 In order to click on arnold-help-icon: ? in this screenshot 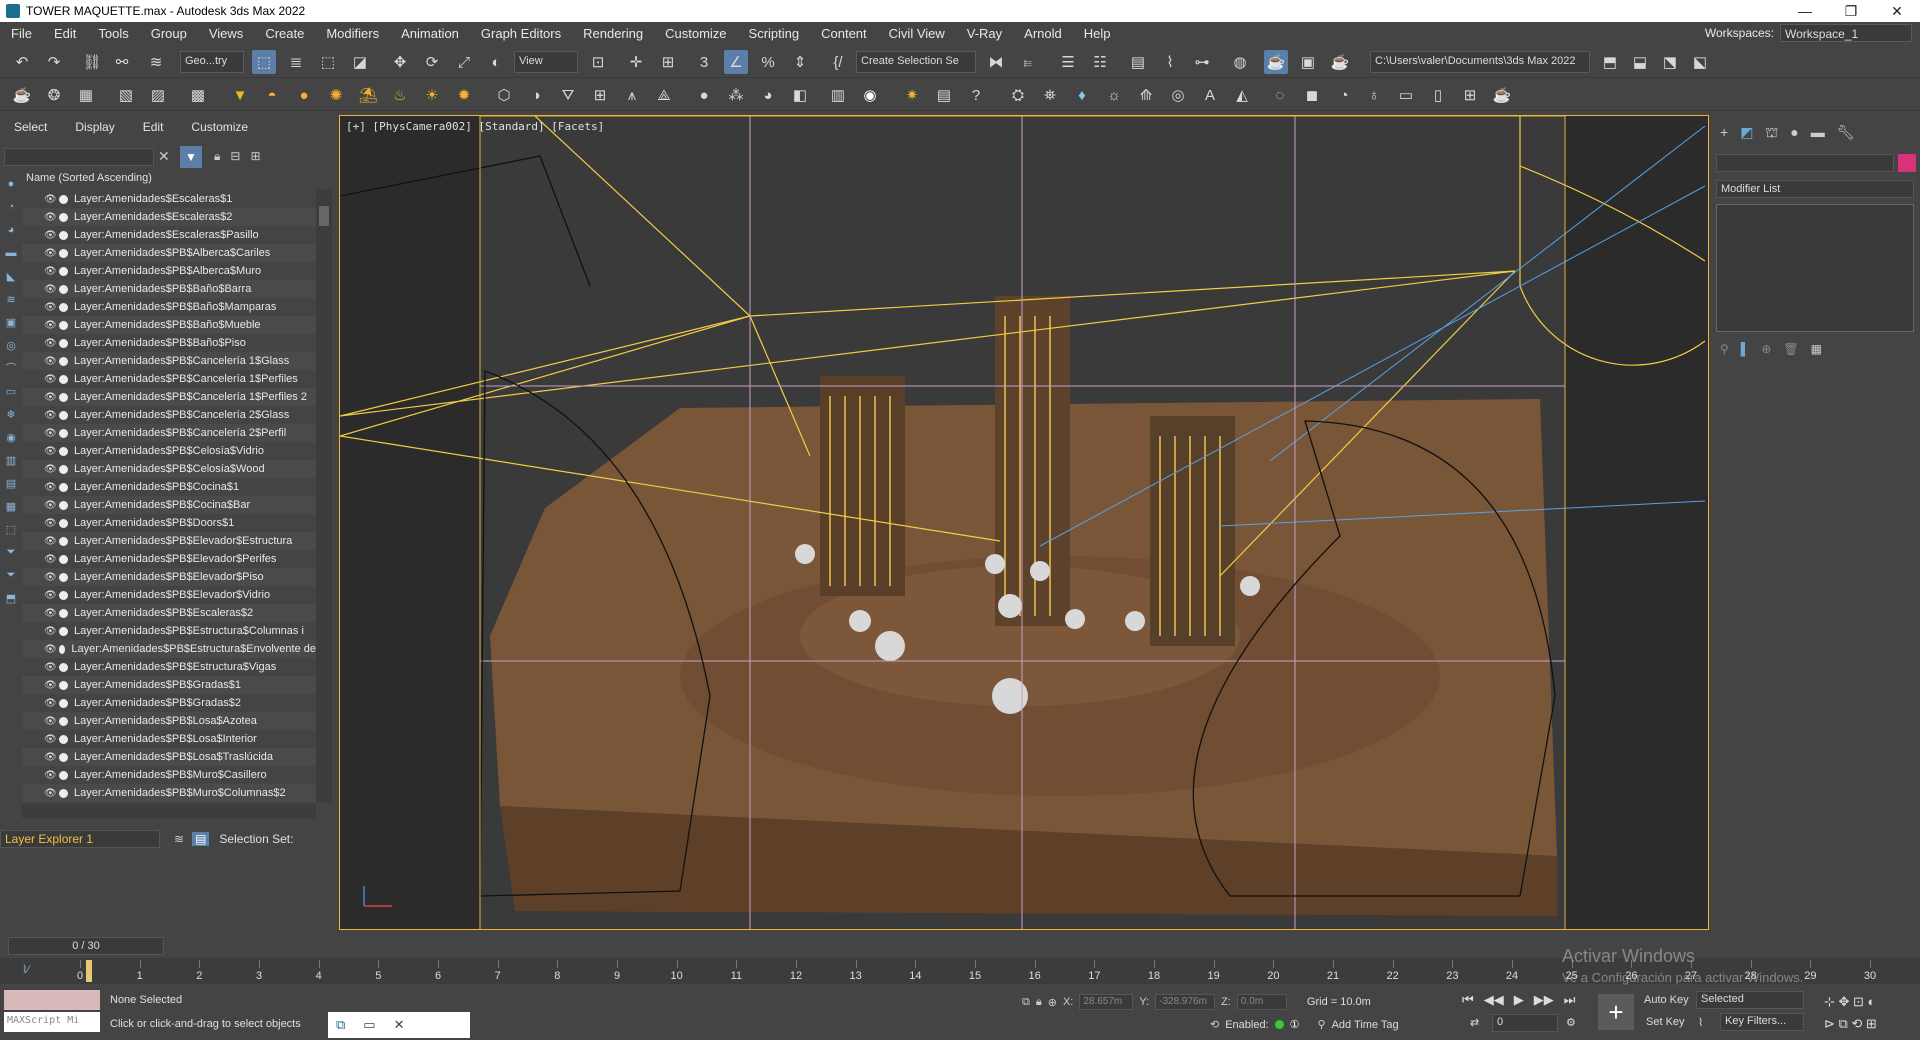, I will do `click(976, 95)`.